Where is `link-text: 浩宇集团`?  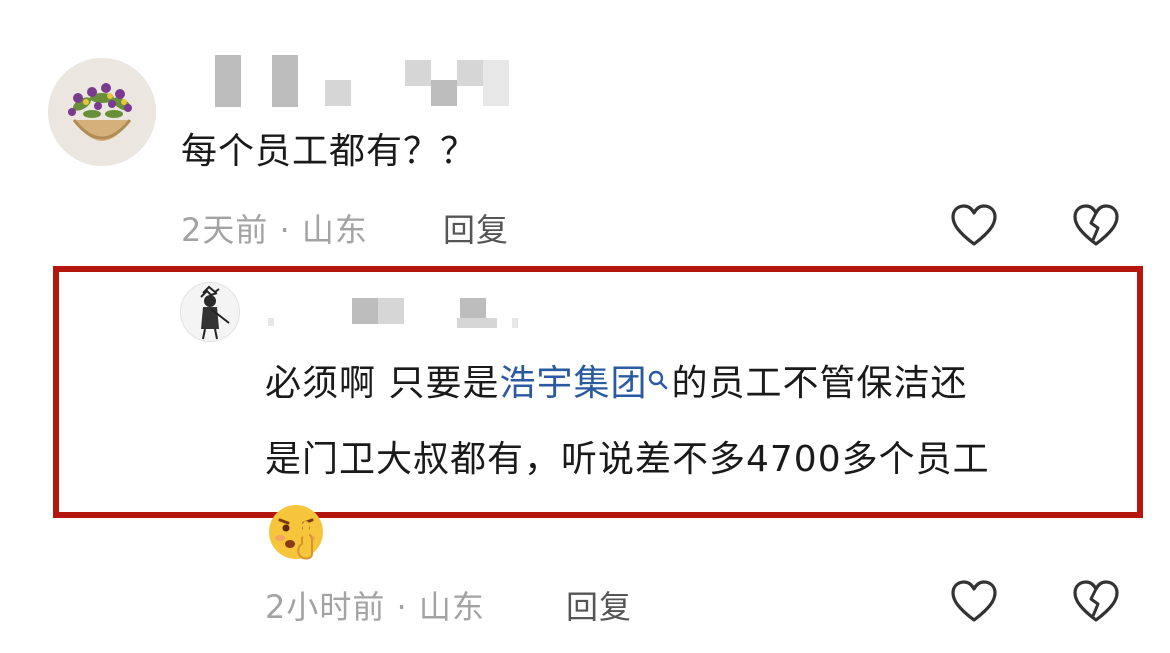
link-text: 浩宇集团 is located at coordinates (573, 383).